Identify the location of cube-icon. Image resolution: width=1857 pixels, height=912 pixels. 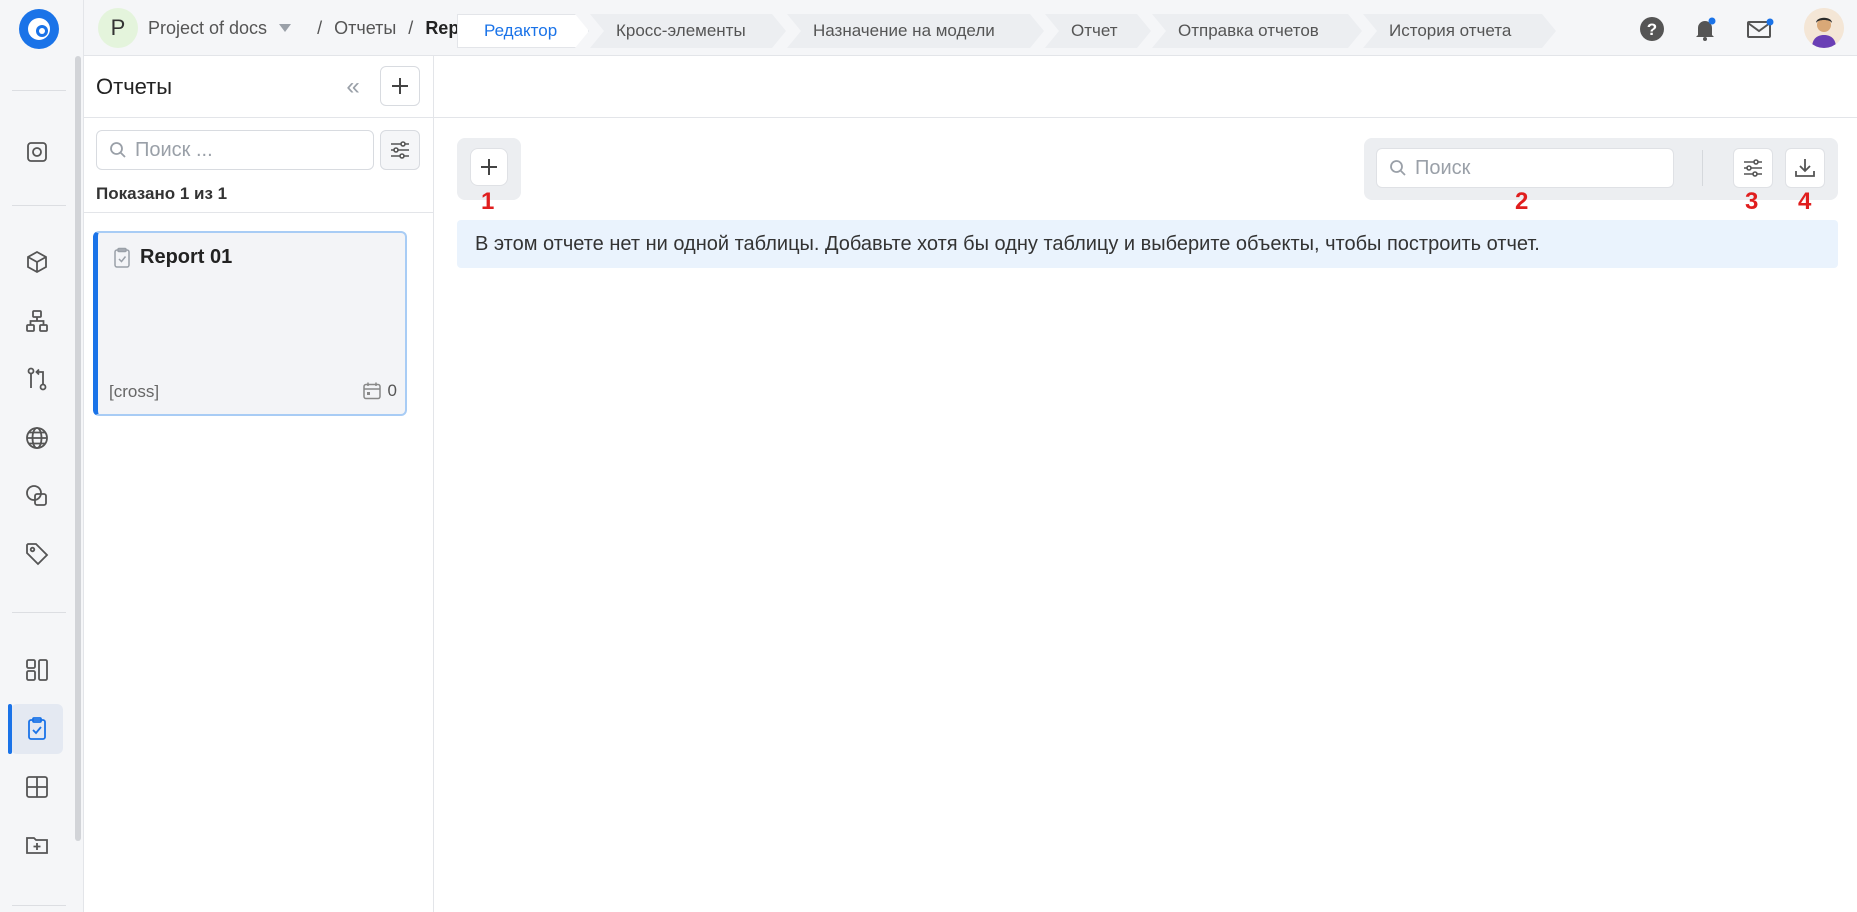
(37, 262).